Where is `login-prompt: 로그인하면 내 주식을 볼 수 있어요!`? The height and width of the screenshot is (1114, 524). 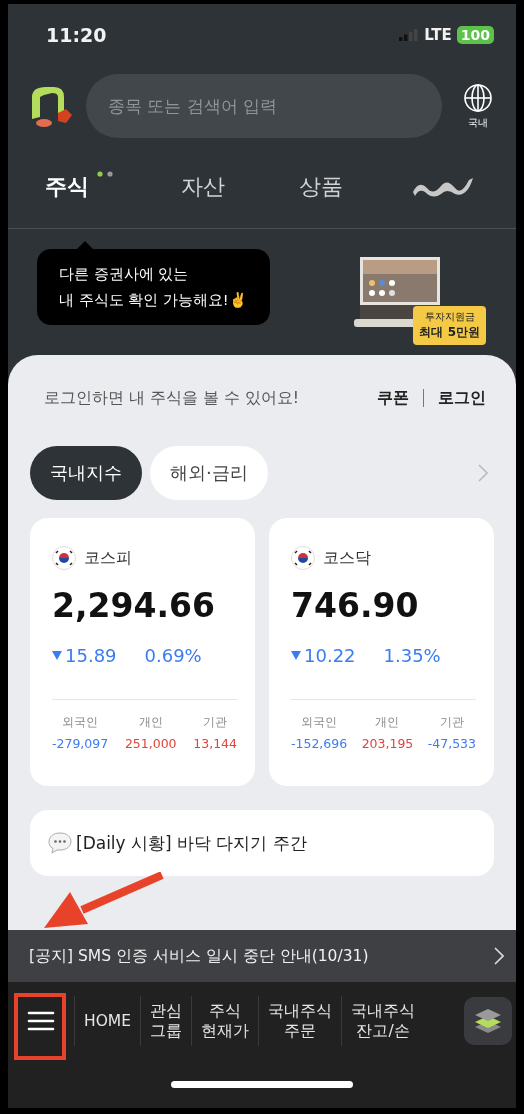 login-prompt: 로그인하면 내 주식을 볼 수 있어요! is located at coordinates (171, 398).